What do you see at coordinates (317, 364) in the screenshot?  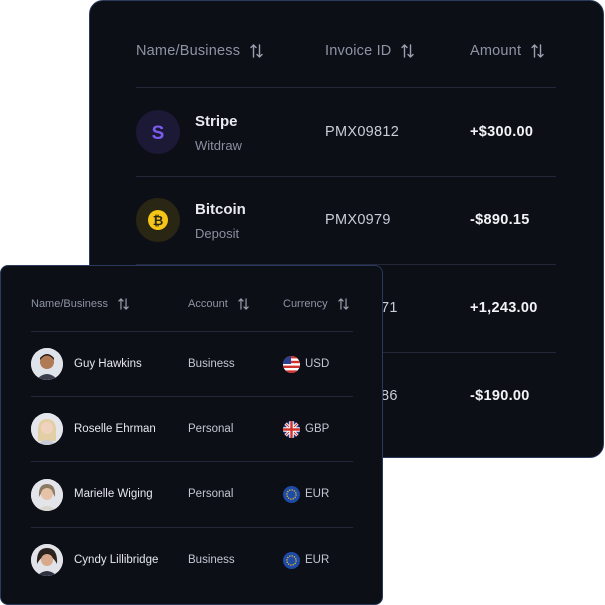 I see `currency-code: USD` at bounding box center [317, 364].